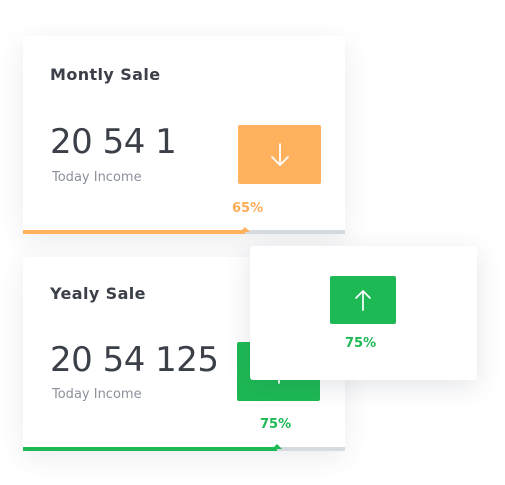  Describe the element at coordinates (105, 74) in the screenshot. I see `card-title: Montly Sale` at that location.